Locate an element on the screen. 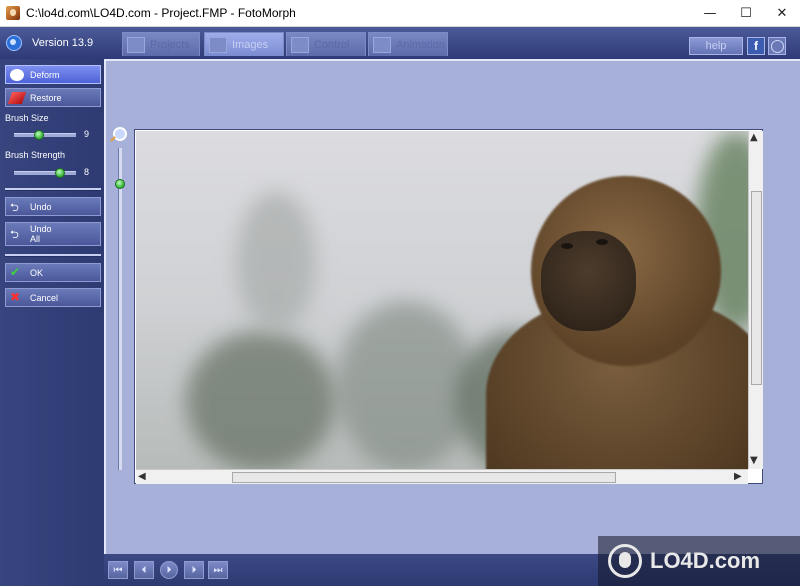  deform-button: Deform is located at coordinates (53, 74).